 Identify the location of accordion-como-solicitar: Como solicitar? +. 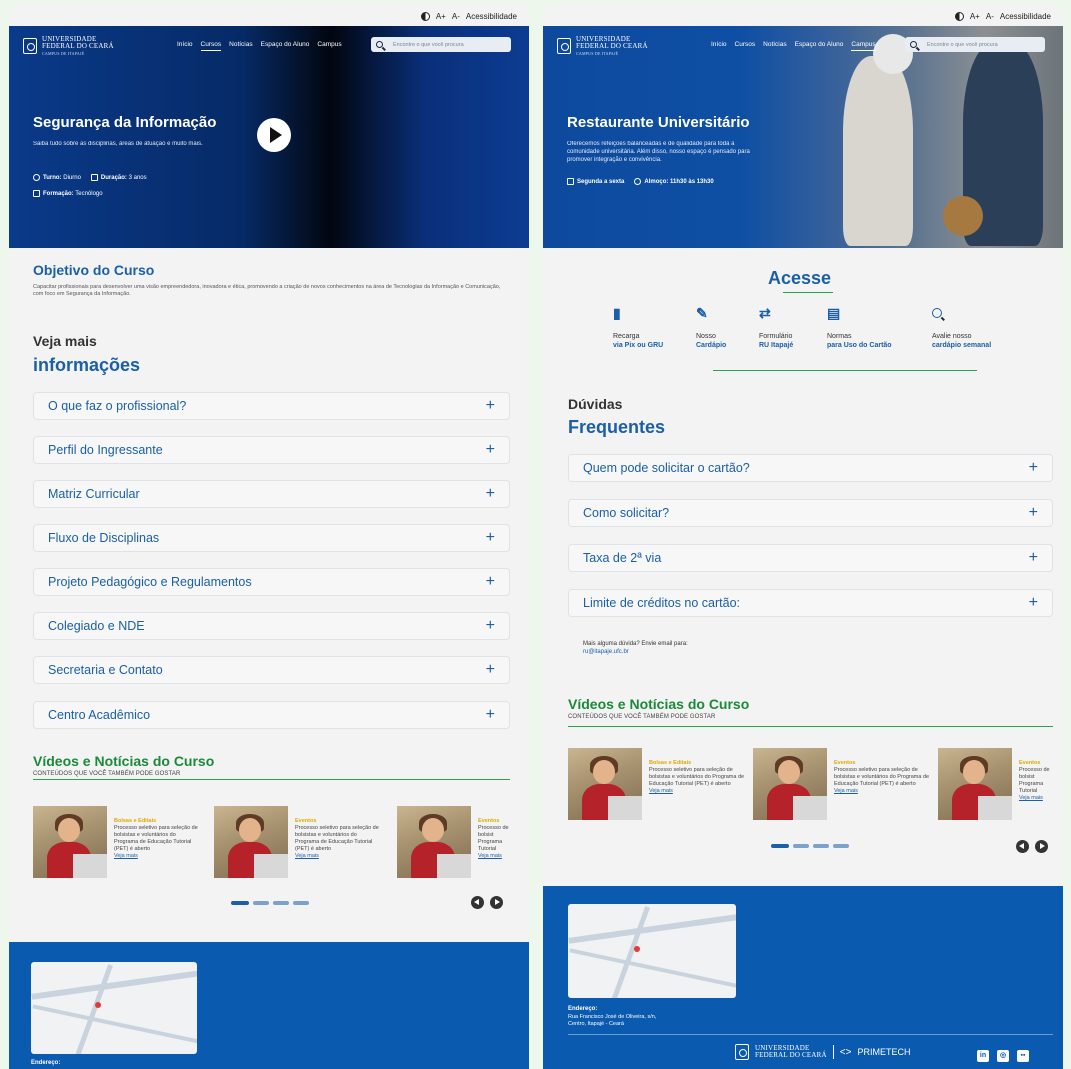
(810, 513).